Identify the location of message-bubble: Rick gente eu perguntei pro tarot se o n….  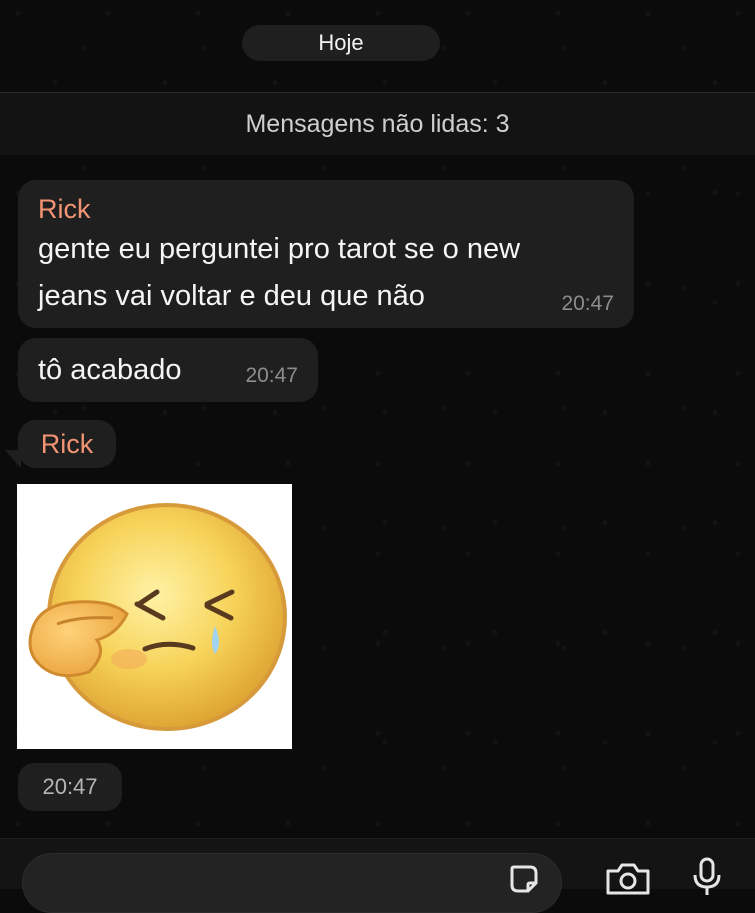
(326, 254).